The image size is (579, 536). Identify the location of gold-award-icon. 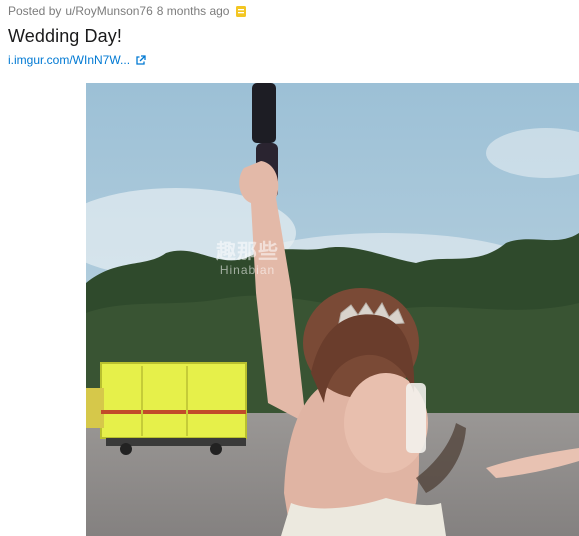
(241, 11).